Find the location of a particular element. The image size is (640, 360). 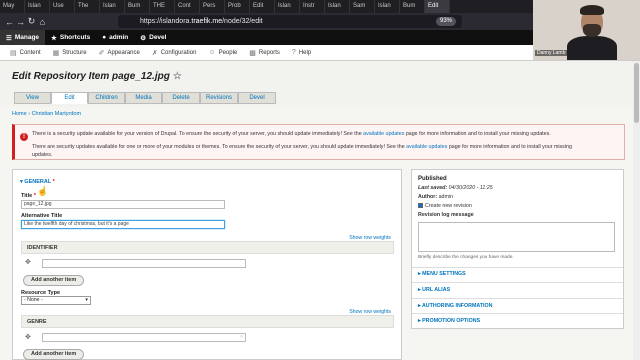

menu-content: ▤ Content is located at coordinates (25, 53).